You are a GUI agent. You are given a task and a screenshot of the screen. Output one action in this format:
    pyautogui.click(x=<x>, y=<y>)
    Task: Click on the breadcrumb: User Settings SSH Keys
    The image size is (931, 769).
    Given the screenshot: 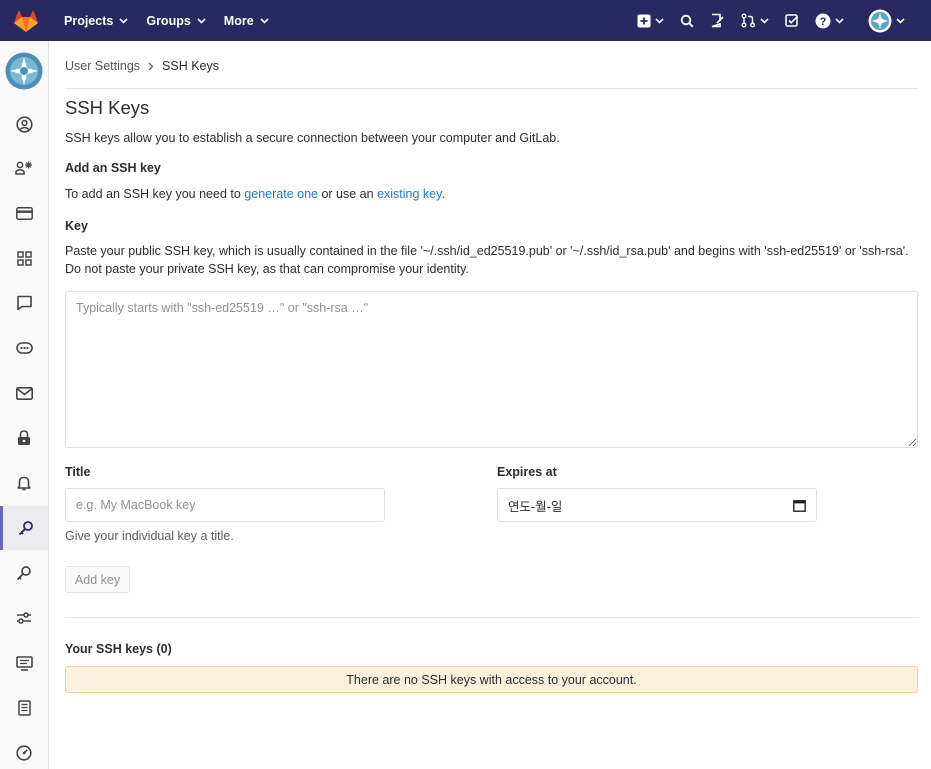 What is the action you would take?
    pyautogui.click(x=142, y=66)
    